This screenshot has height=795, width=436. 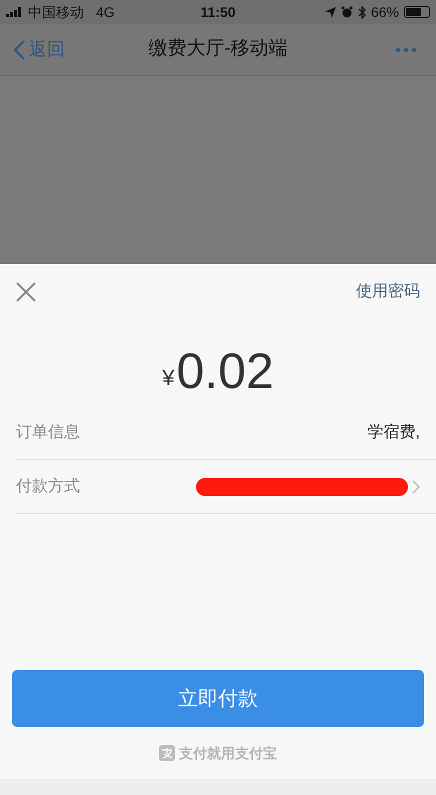 What do you see at coordinates (388, 292) in the screenshot?
I see `use-password-link: 使用密码` at bounding box center [388, 292].